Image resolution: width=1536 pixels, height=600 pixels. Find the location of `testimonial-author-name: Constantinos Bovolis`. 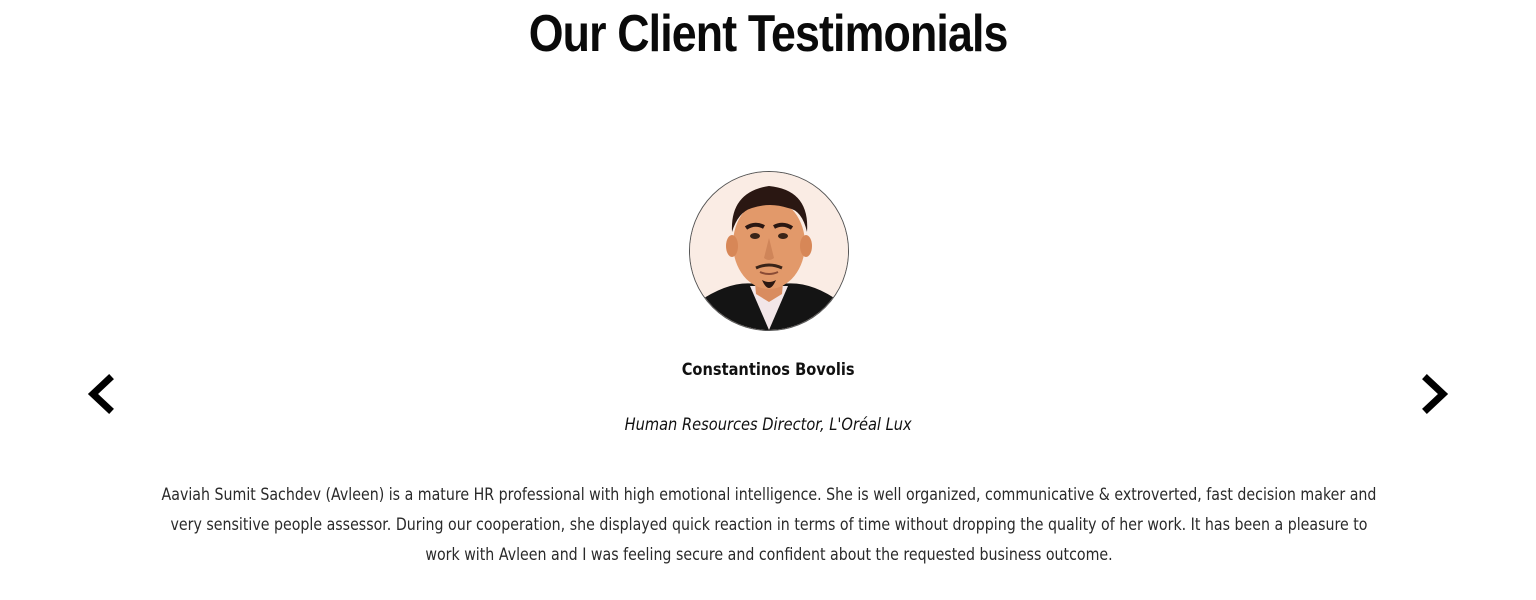

testimonial-author-name: Constantinos Bovolis is located at coordinates (768, 370).